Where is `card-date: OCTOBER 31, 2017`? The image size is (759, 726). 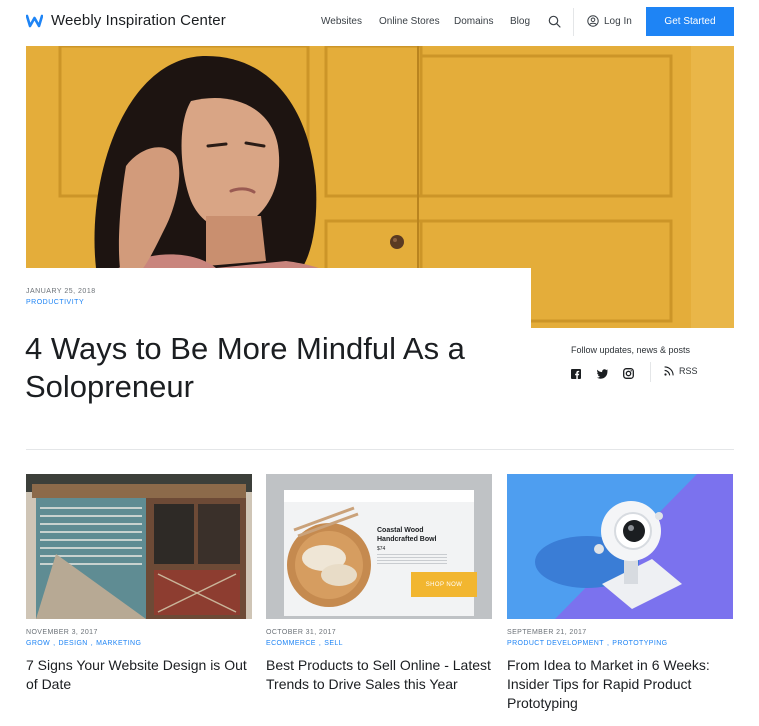 card-date: OCTOBER 31, 2017 is located at coordinates (301, 632).